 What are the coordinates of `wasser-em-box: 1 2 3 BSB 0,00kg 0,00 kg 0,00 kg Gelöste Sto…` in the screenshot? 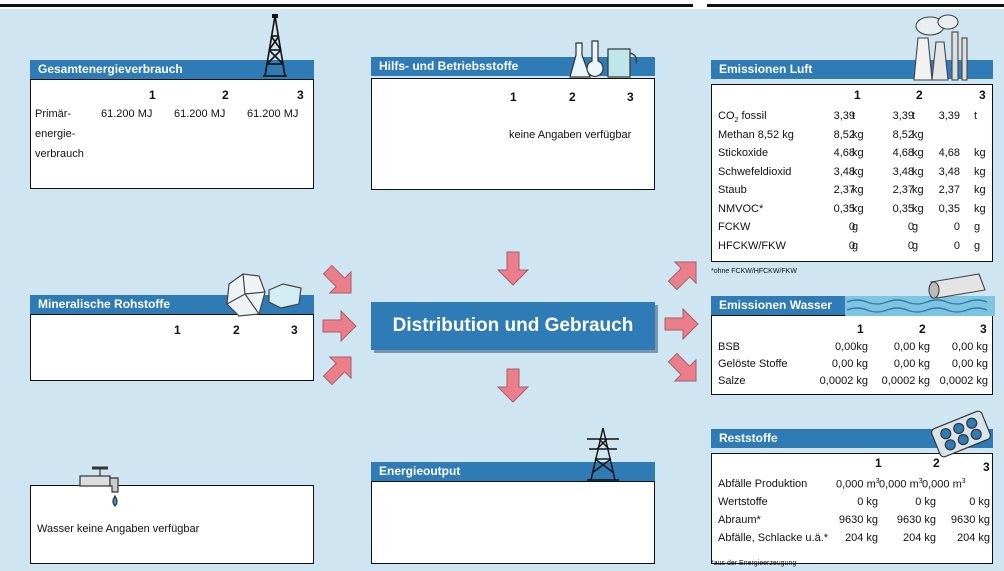 It's located at (852, 355).